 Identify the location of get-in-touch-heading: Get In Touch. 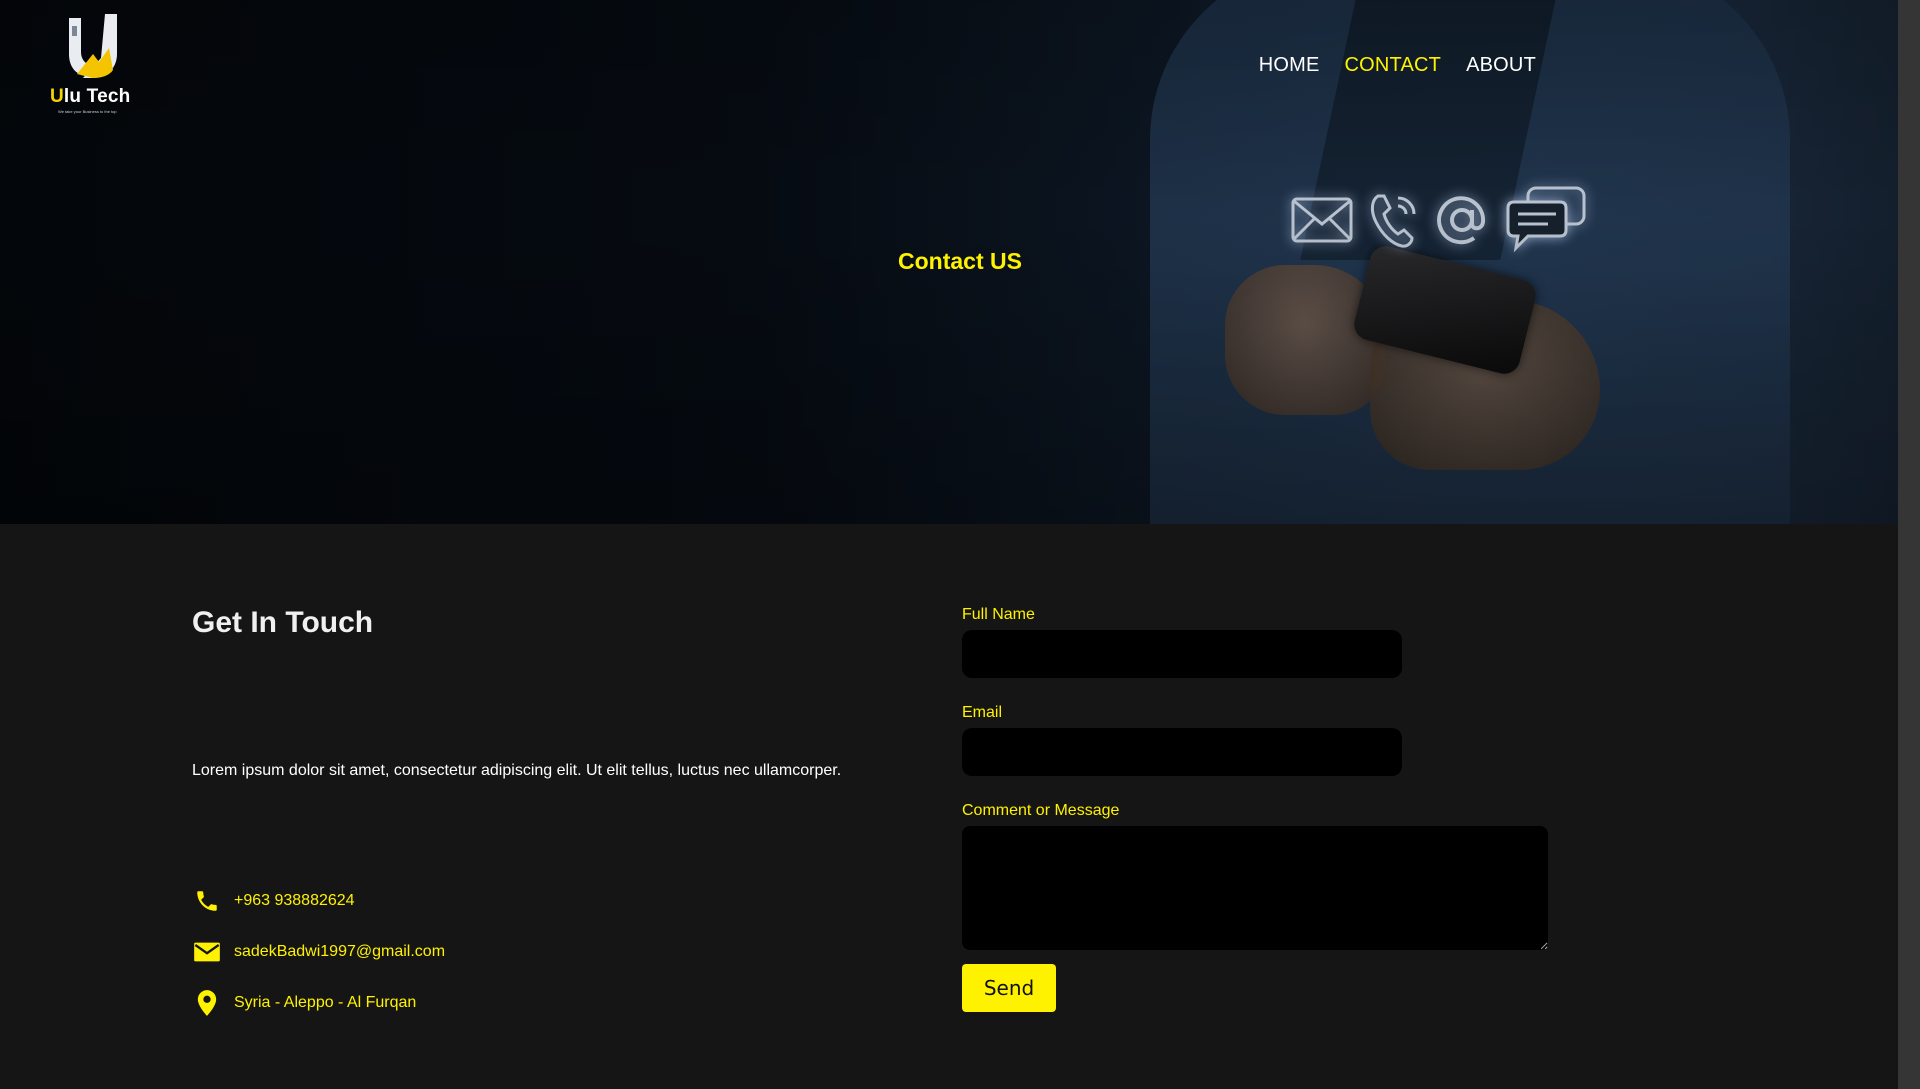
(283, 622).